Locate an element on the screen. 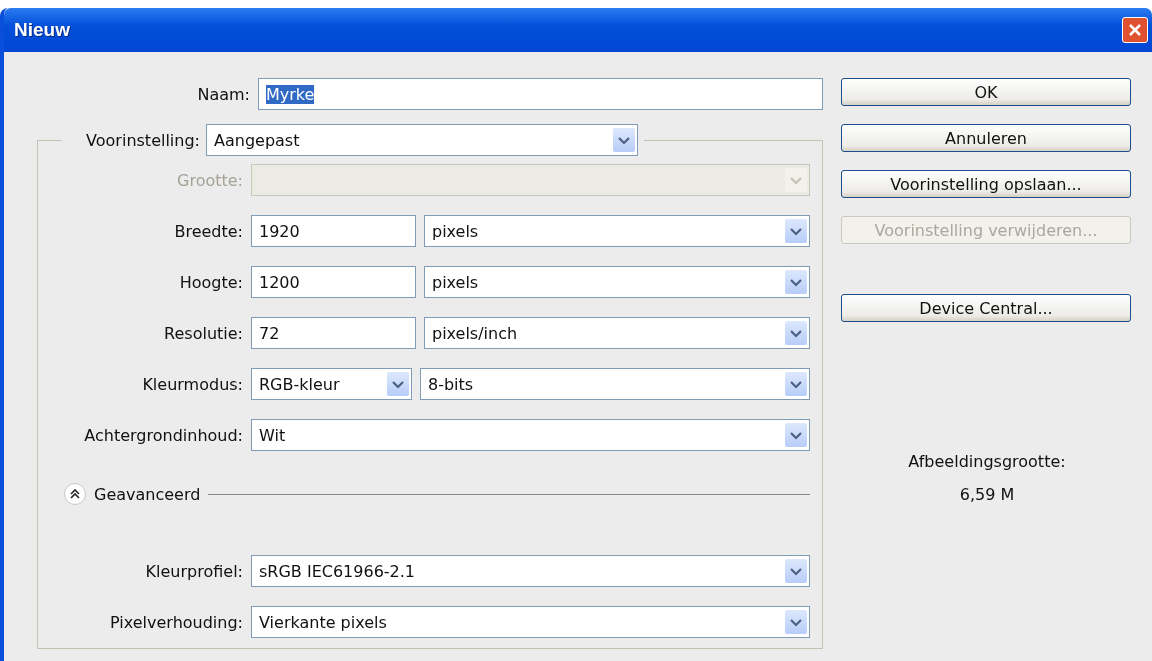  field-label: Breedte: is located at coordinates (208, 231).